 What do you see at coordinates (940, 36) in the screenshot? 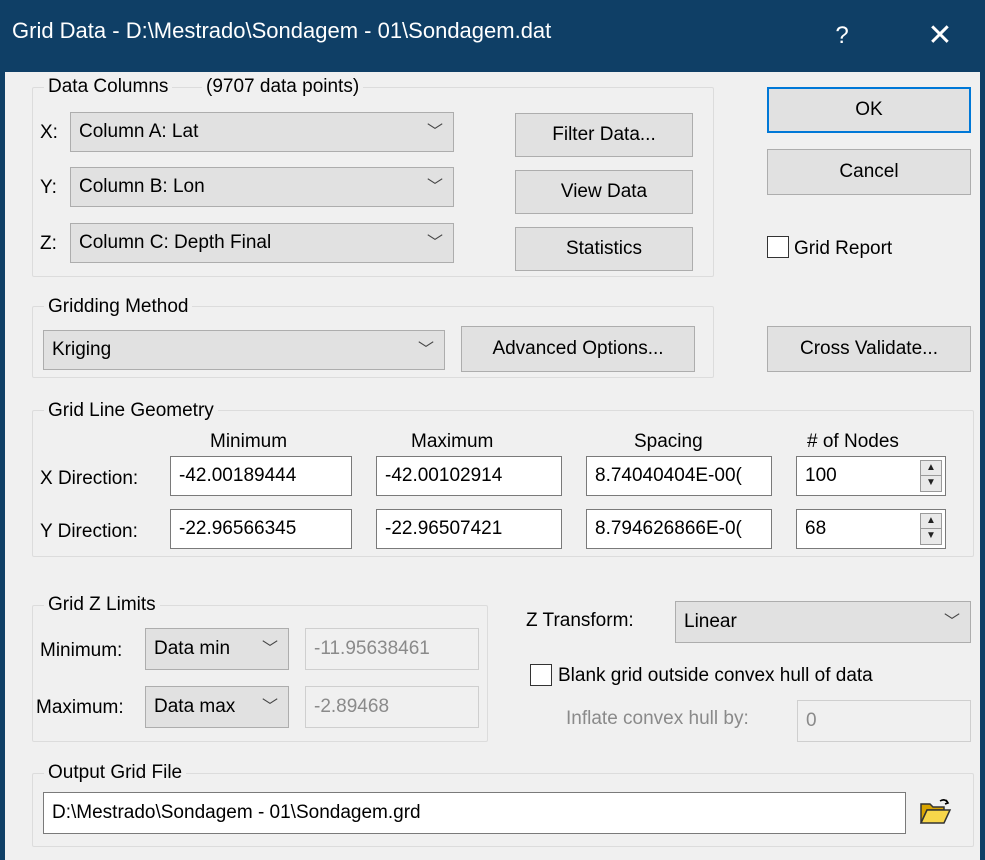
I see `close-button: ✕` at bounding box center [940, 36].